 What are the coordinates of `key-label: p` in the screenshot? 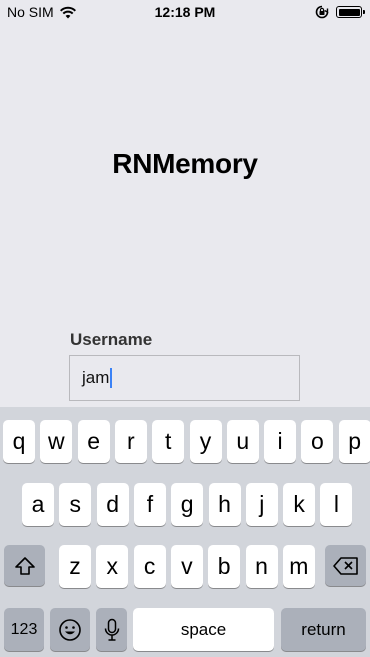 It's located at (355, 441).